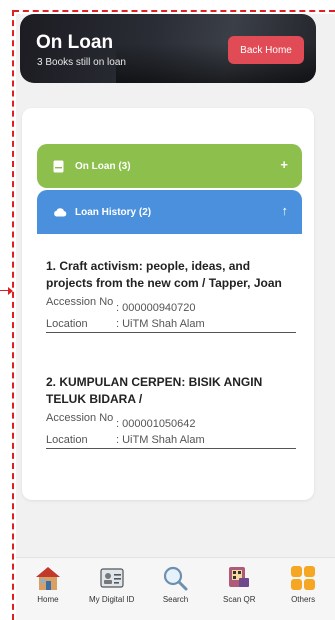 The image size is (335, 620). I want to click on nav-item-scan-qr: Scan QR, so click(239, 589).